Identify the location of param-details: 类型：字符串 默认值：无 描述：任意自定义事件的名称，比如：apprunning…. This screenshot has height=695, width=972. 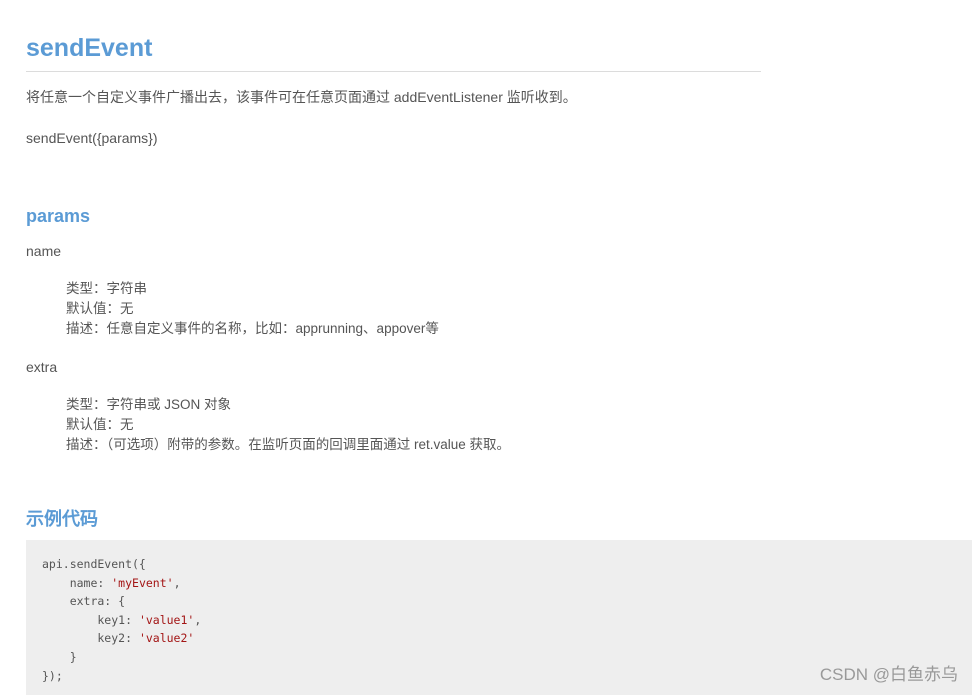
(252, 309).